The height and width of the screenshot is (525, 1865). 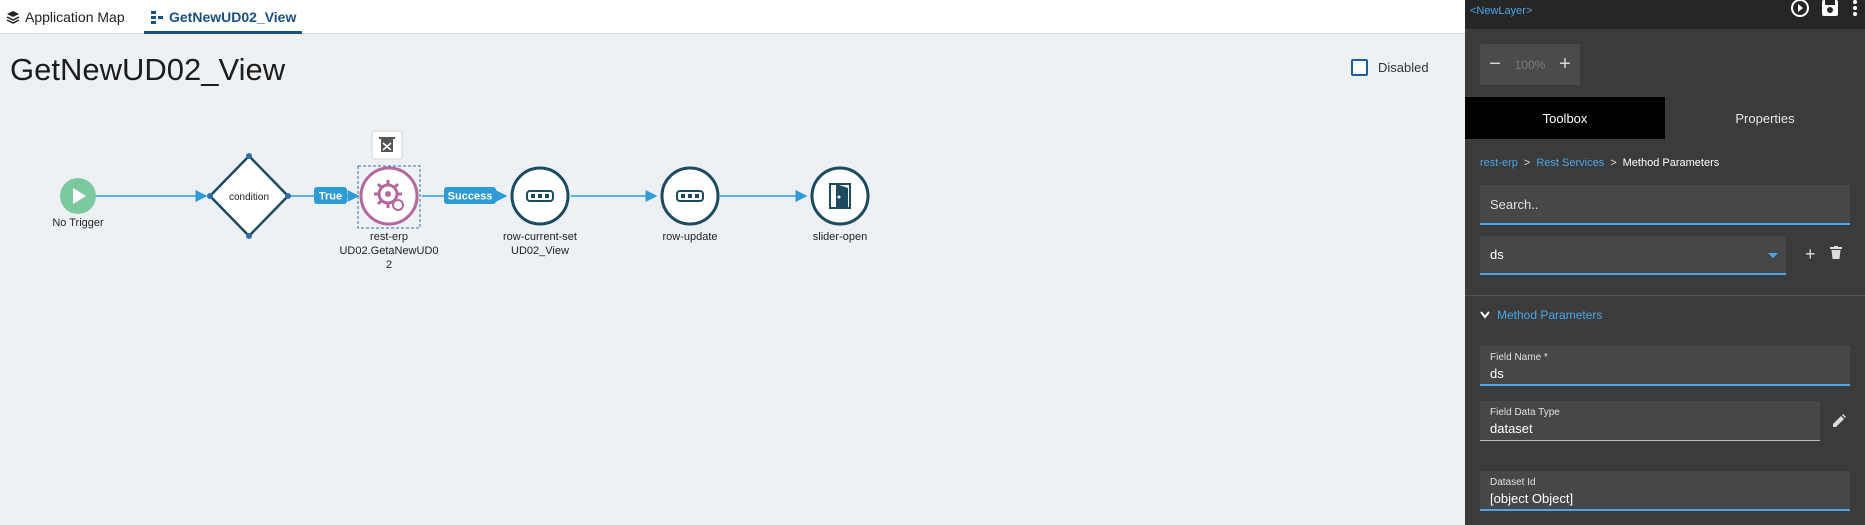 What do you see at coordinates (1499, 163) in the screenshot?
I see `breadcrumb-rest-erp: rest-erp` at bounding box center [1499, 163].